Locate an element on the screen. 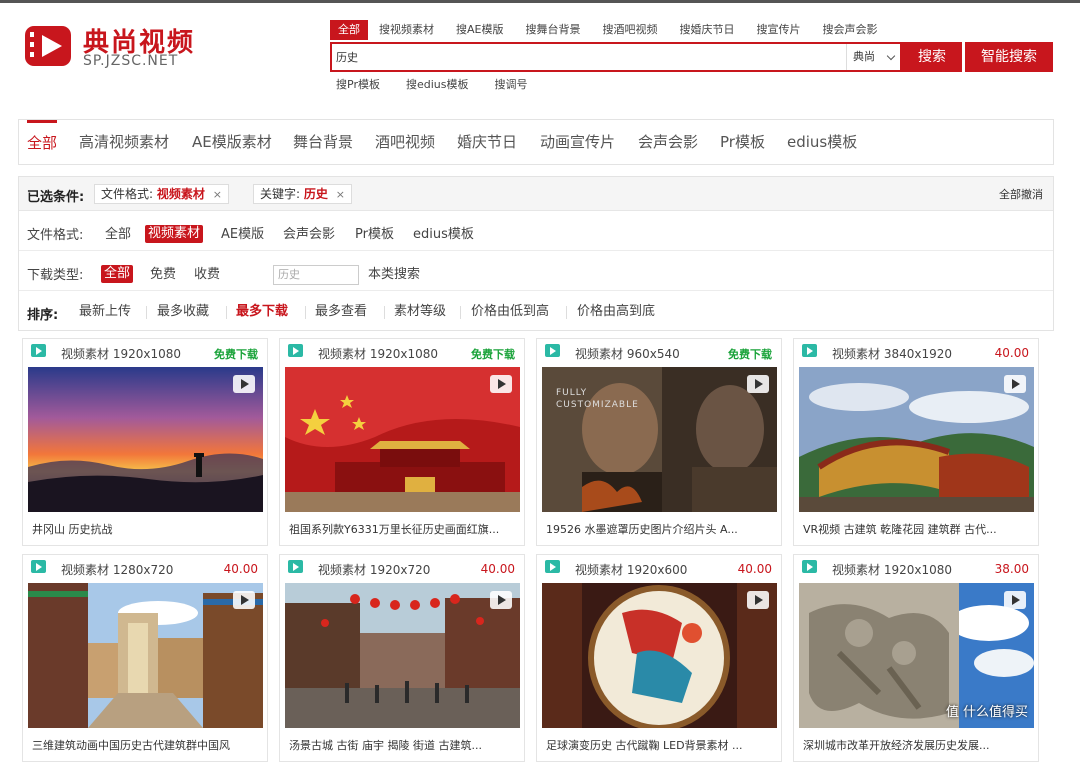 The height and width of the screenshot is (765, 1080). condition-chip-format: 文件格式: 视频素材 × is located at coordinates (161, 194).